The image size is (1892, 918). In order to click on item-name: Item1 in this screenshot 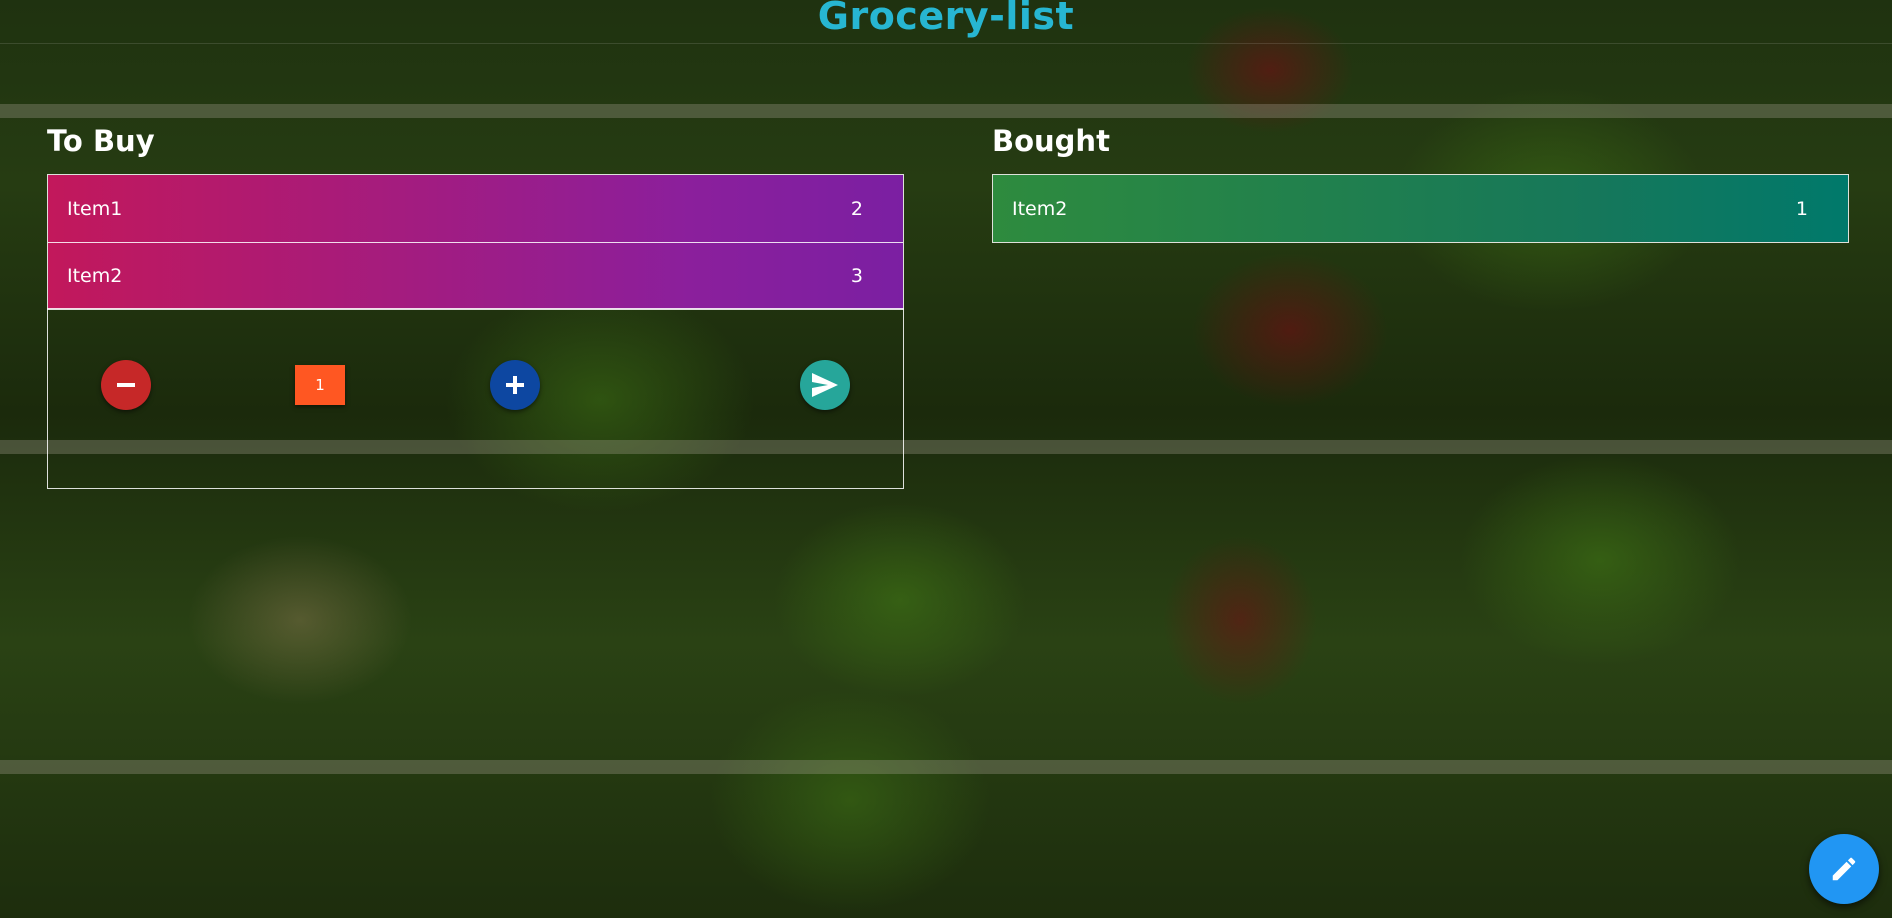, I will do `click(95, 208)`.